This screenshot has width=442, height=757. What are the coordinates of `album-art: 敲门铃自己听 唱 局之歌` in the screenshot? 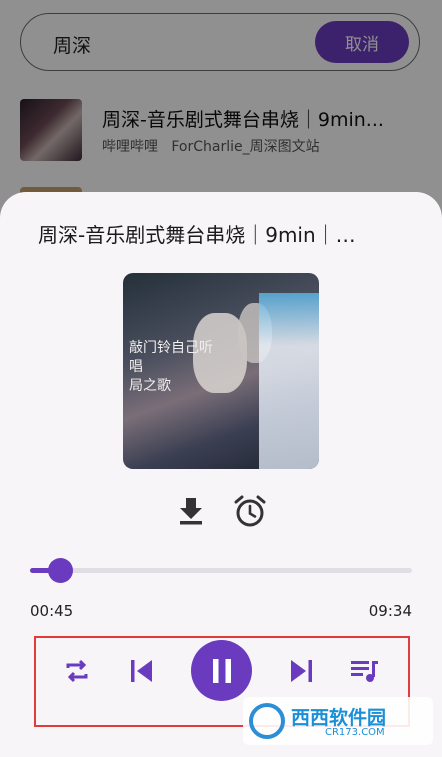 It's located at (221, 371).